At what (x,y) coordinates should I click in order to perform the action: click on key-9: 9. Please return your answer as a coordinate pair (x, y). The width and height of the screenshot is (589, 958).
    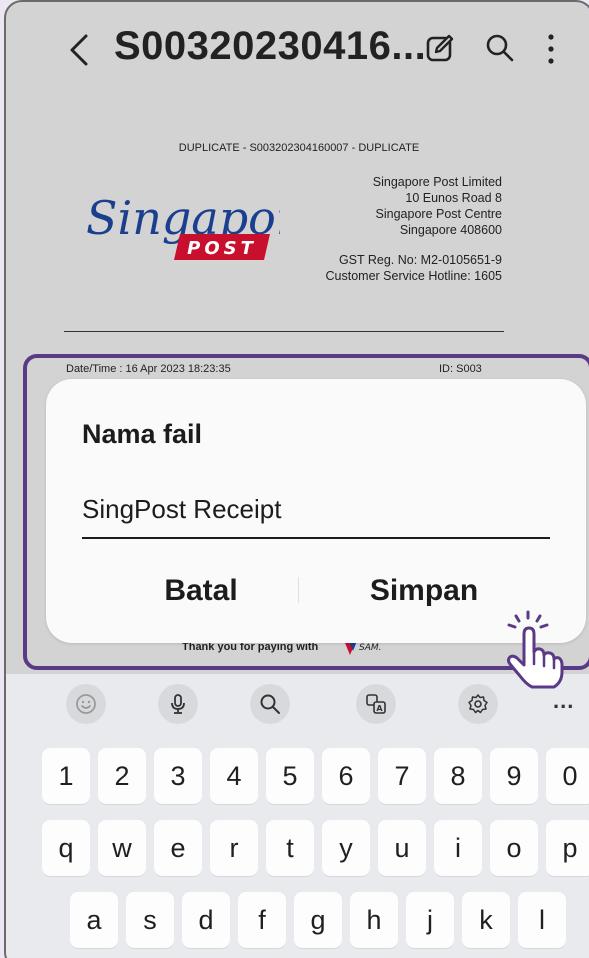
    Looking at the image, I should click on (514, 776).